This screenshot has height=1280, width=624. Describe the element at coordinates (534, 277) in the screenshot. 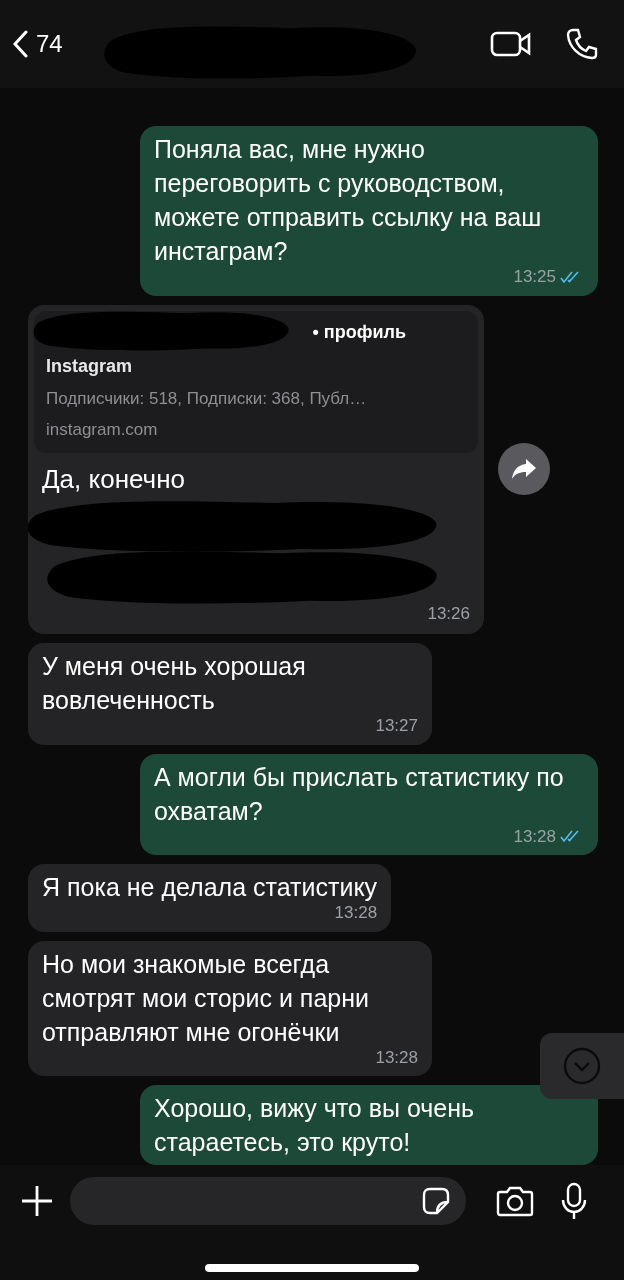

I see `message-time: 13:25` at that location.